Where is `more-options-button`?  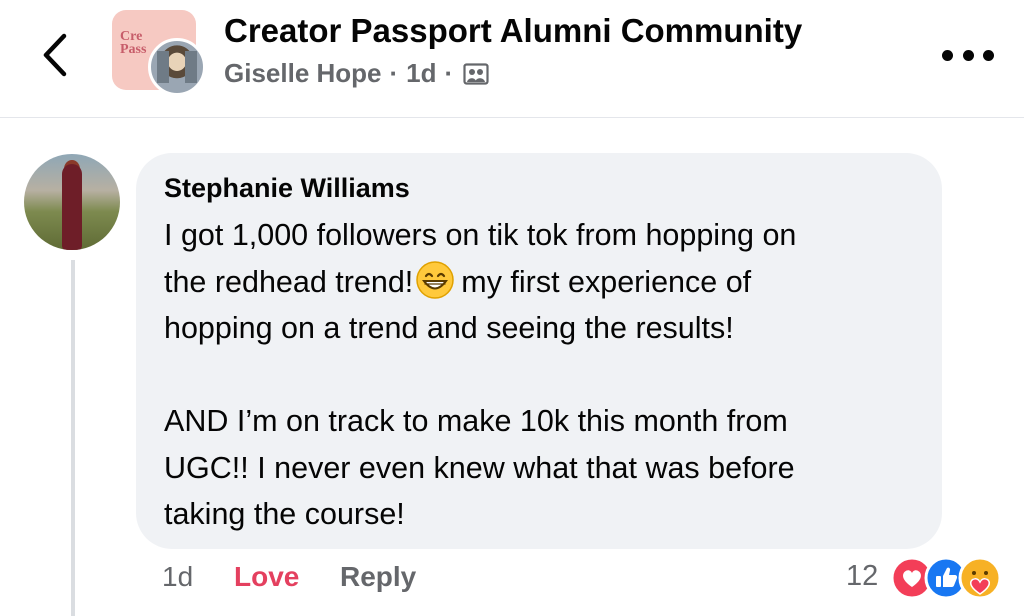
more-options-button is located at coordinates (968, 55).